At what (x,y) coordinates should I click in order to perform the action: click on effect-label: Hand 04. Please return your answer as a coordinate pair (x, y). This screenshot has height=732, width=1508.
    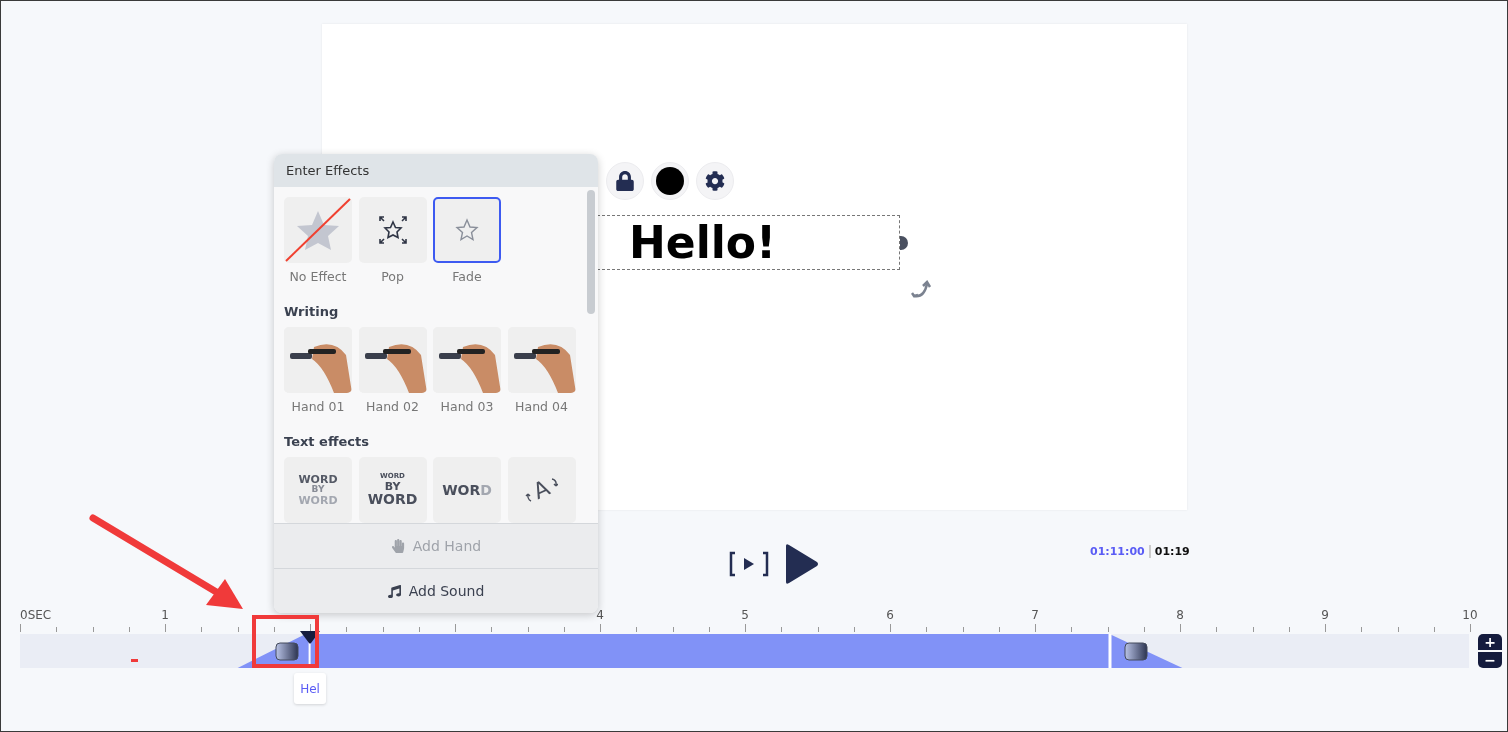
    Looking at the image, I should click on (541, 406).